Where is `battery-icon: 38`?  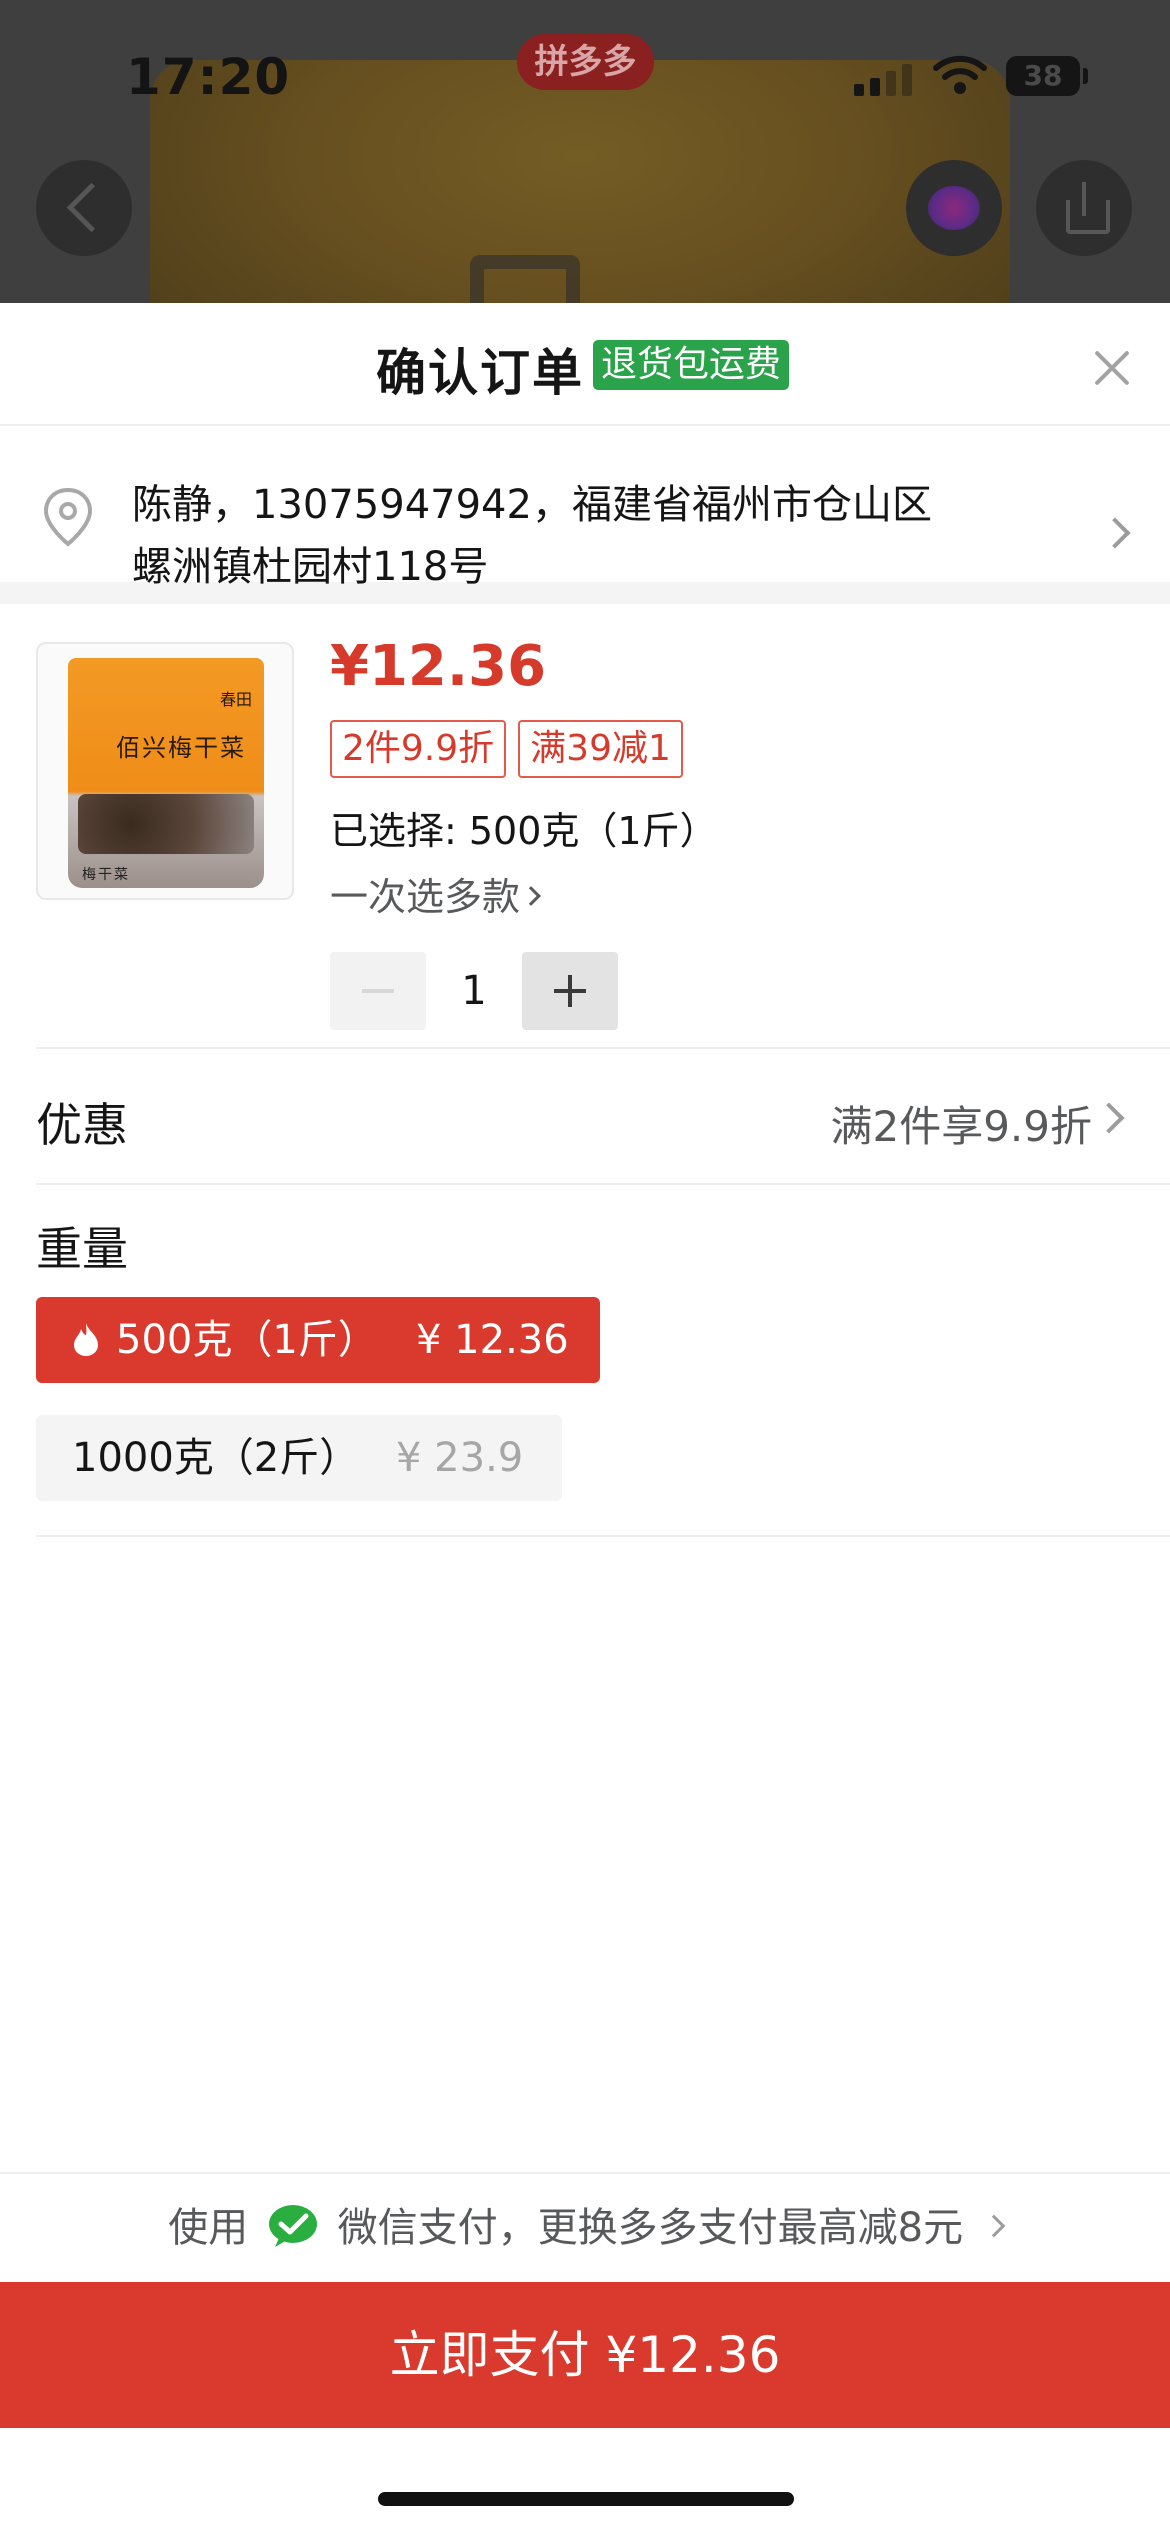 battery-icon: 38 is located at coordinates (1043, 76).